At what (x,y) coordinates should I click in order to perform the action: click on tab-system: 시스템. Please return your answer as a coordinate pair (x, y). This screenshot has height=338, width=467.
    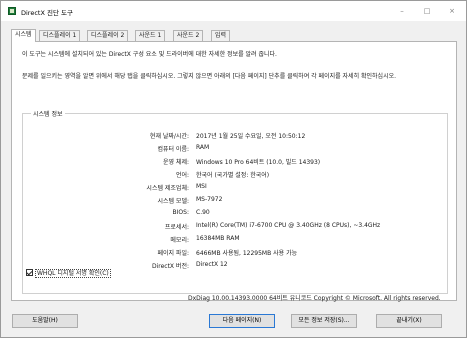
    Looking at the image, I should click on (23, 35).